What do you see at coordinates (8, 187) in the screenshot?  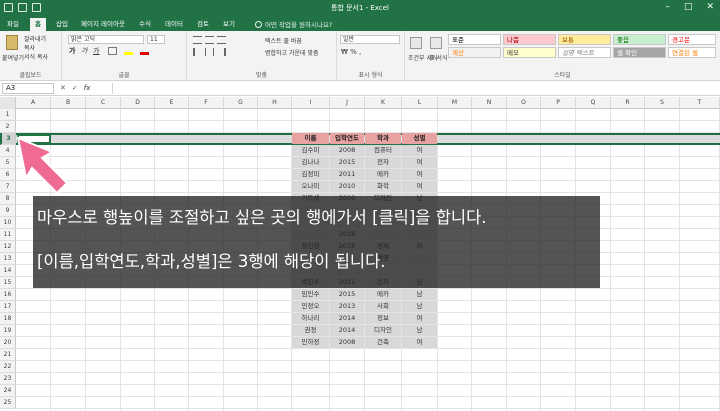 I see `row-header-7: 7` at bounding box center [8, 187].